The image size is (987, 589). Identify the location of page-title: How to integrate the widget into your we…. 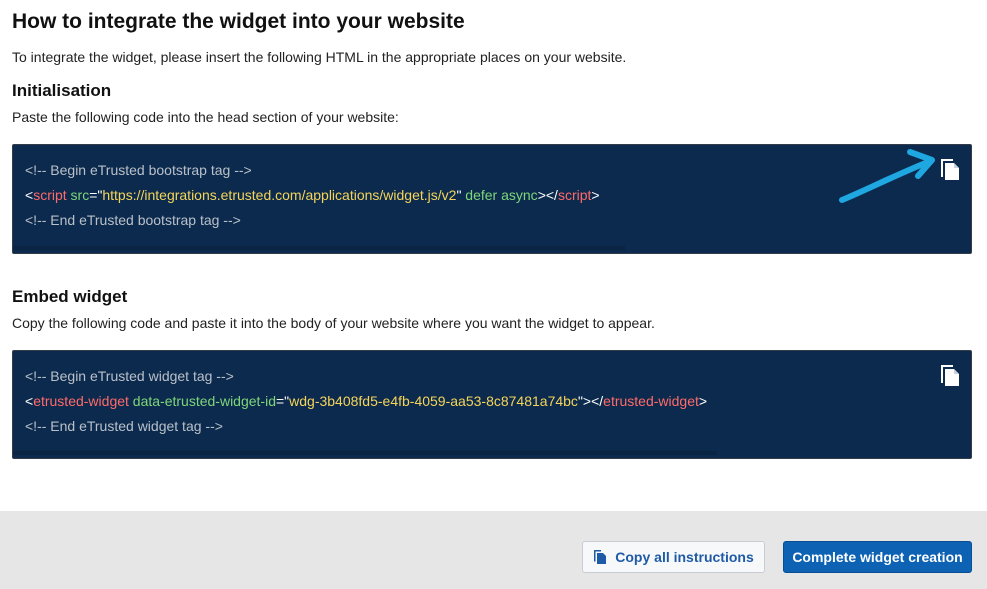
(238, 21).